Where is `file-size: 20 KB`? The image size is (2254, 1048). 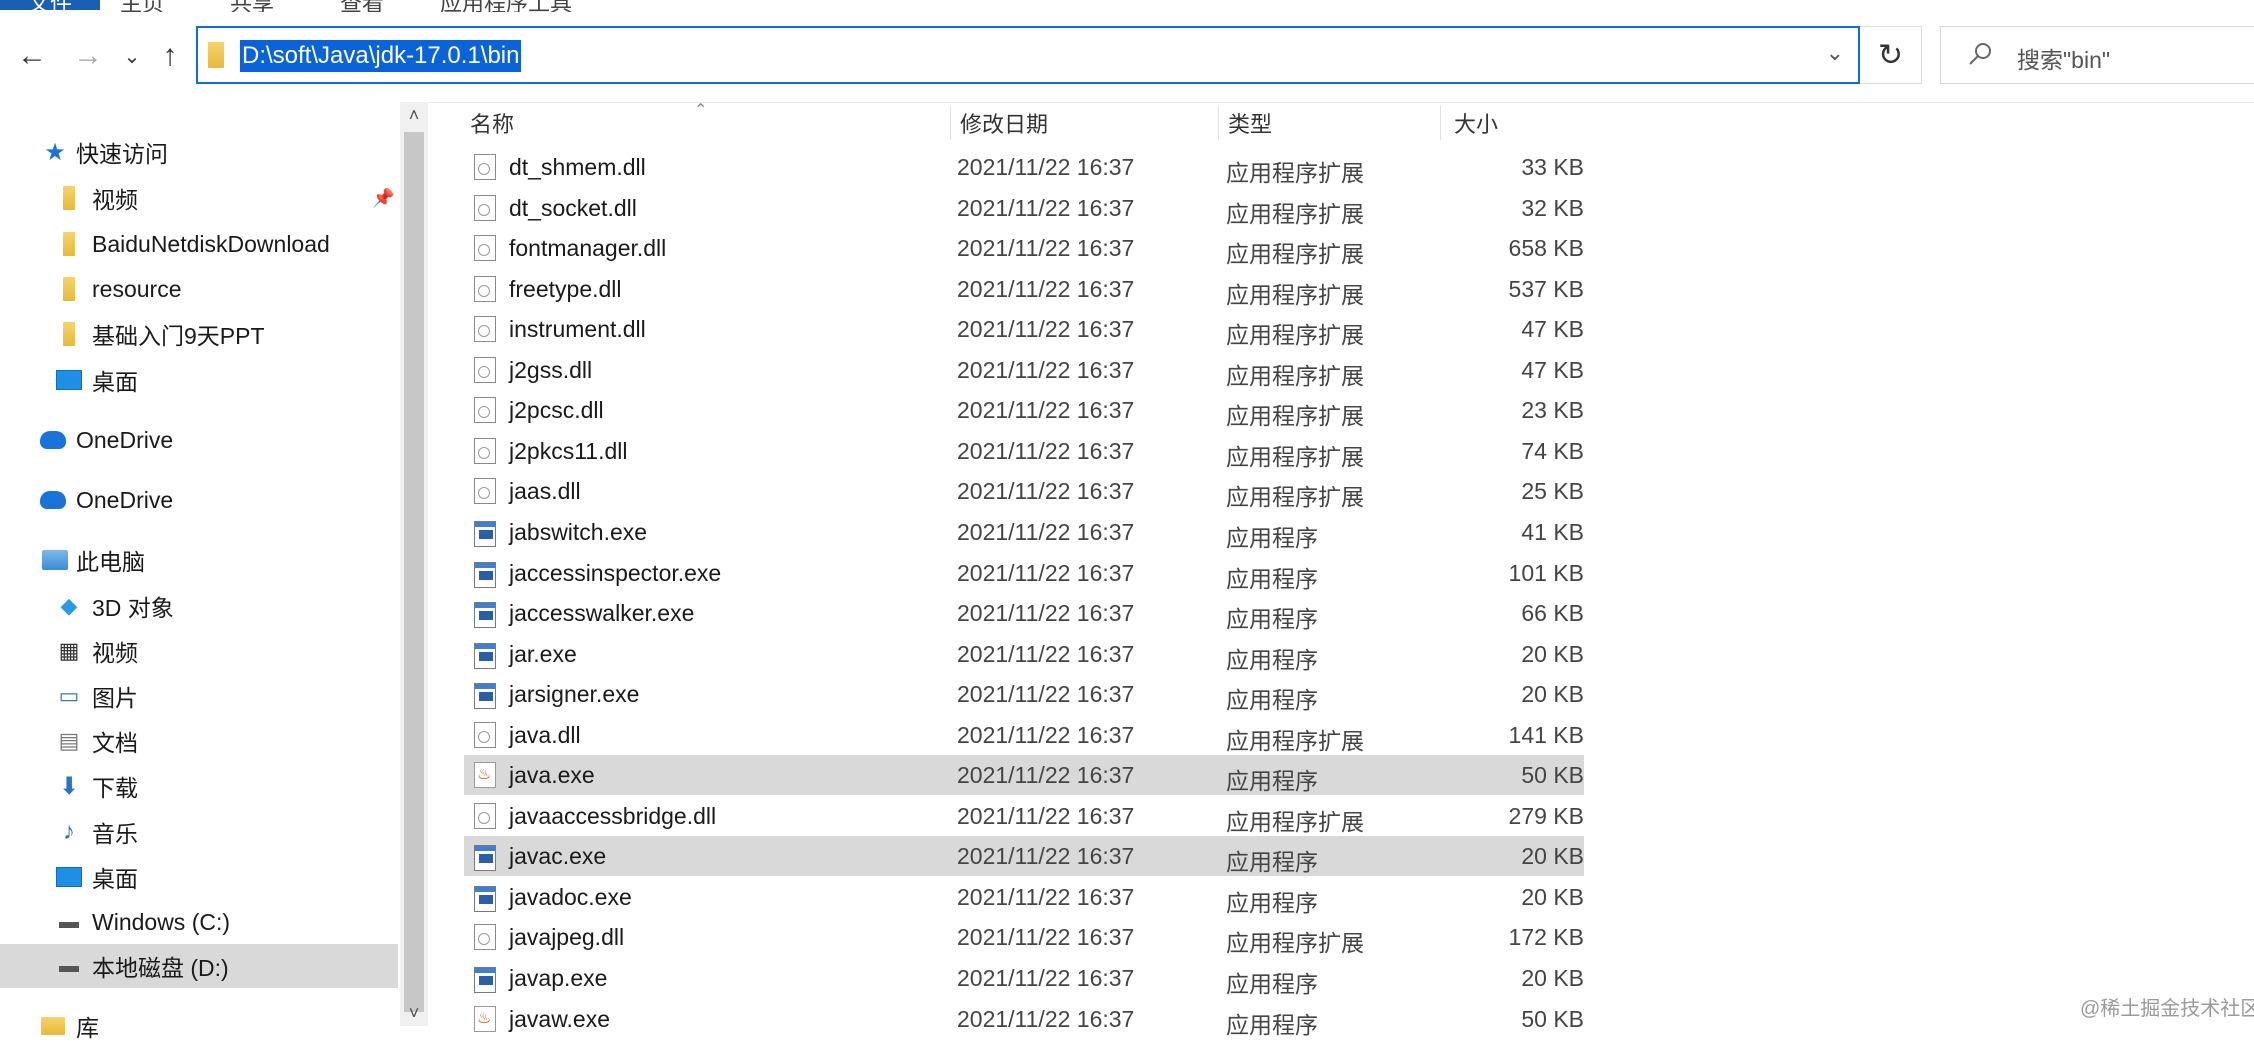 file-size: 20 KB is located at coordinates (1552, 694).